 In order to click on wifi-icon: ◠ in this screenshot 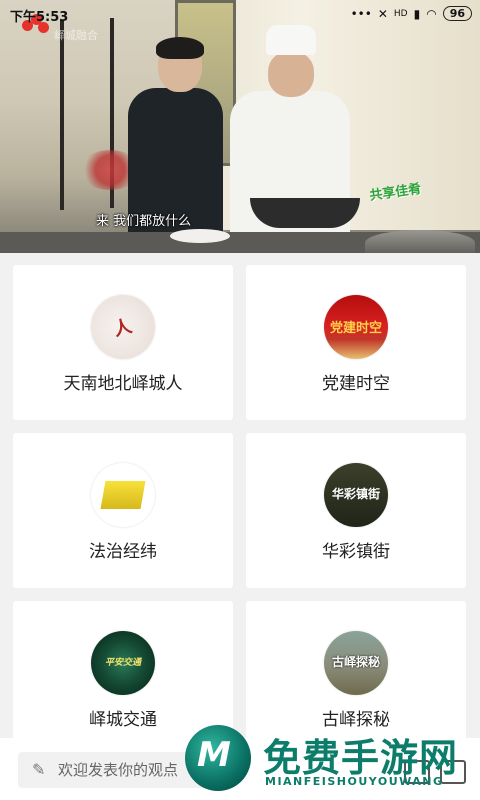, I will do `click(431, 13)`.